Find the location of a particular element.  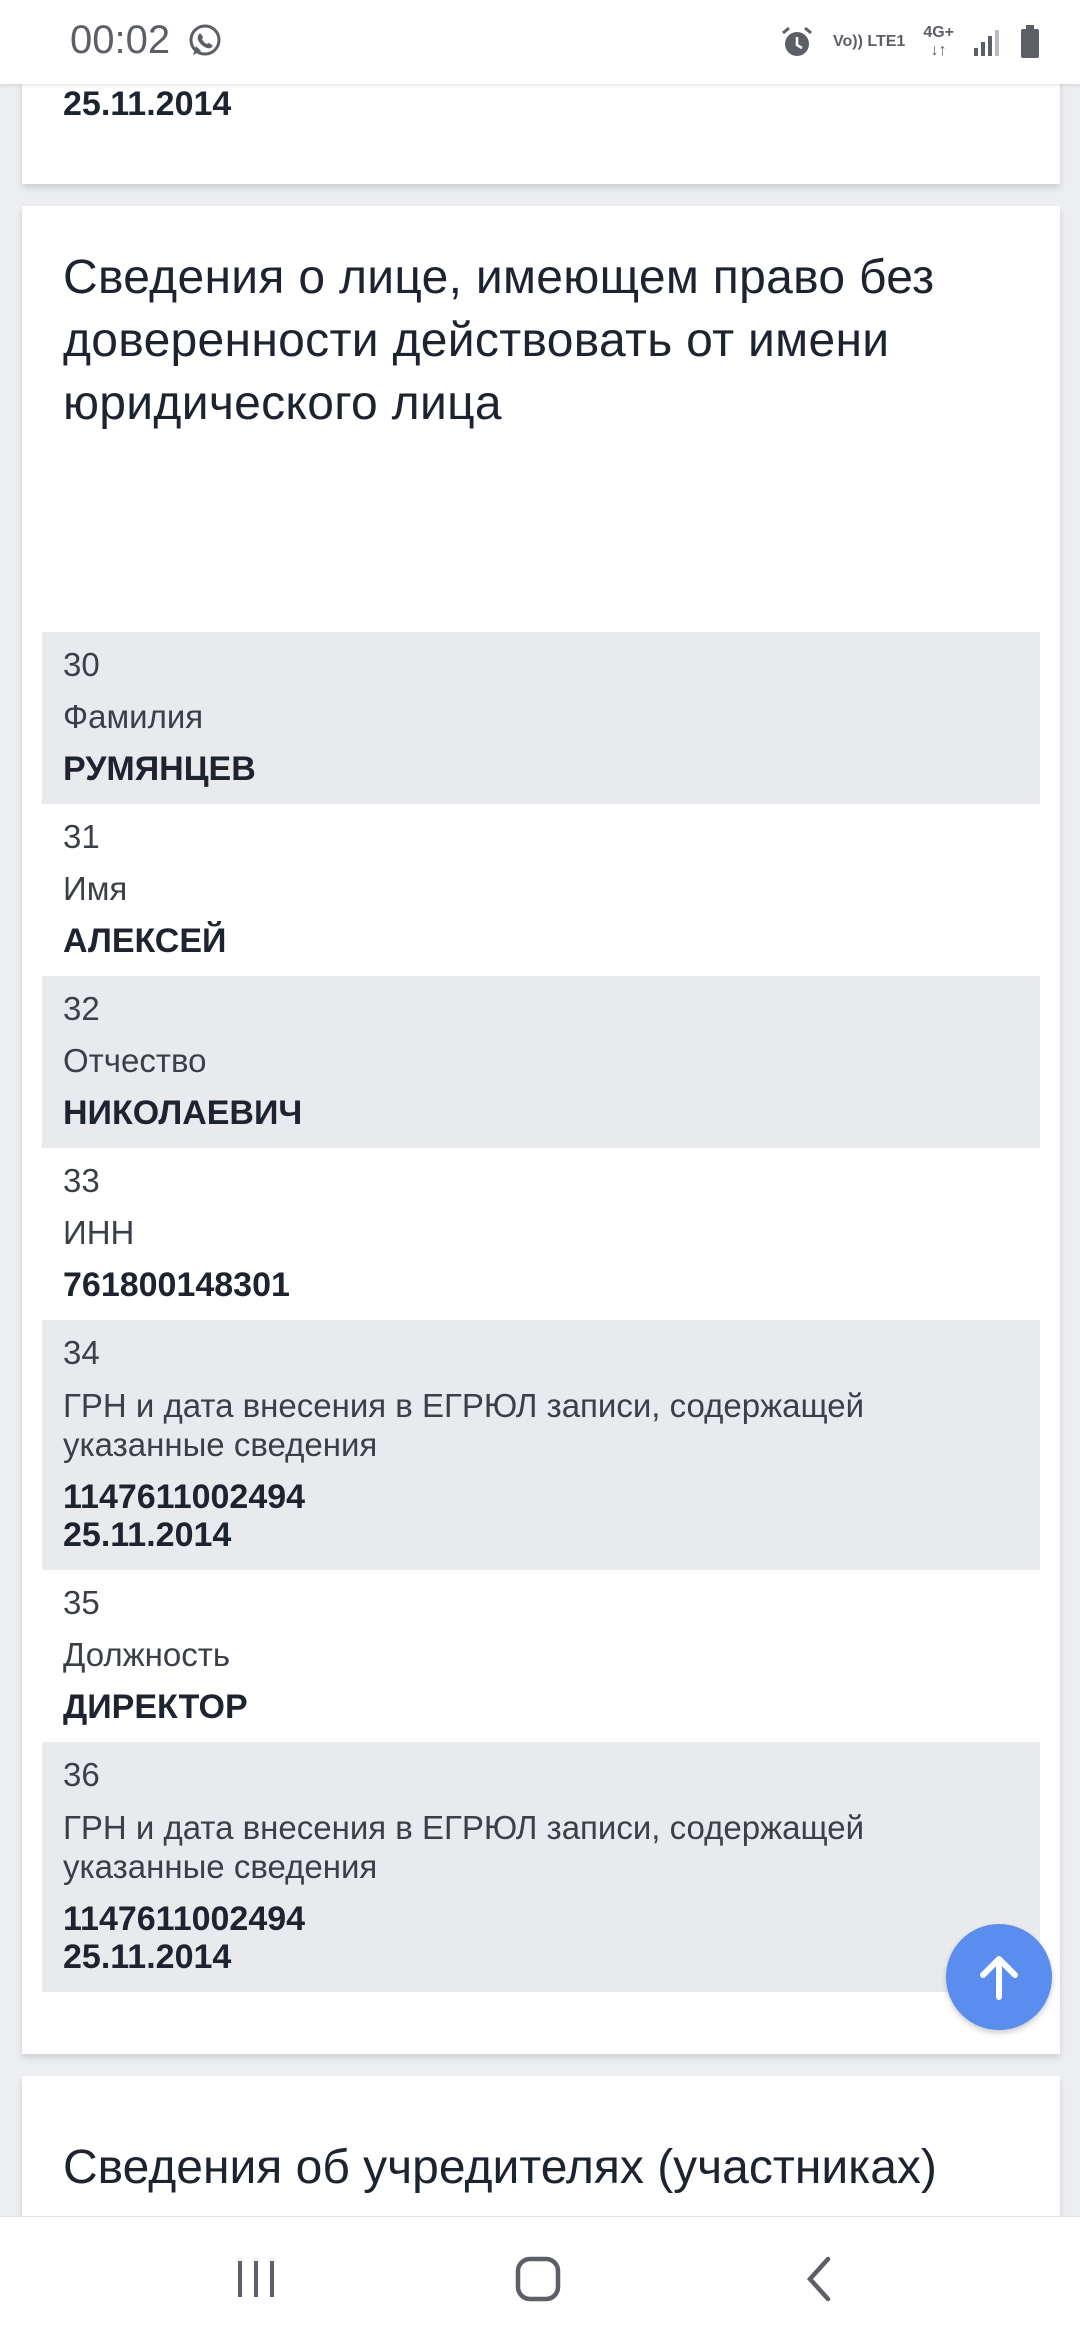

row-label: Имя is located at coordinates (95, 888).